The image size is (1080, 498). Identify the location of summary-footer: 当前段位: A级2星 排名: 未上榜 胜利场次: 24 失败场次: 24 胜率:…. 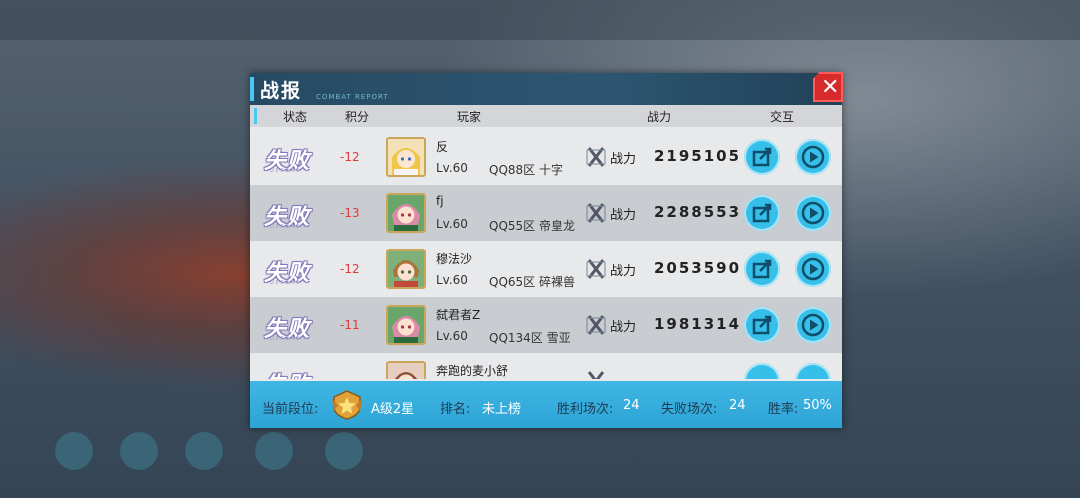
(546, 404).